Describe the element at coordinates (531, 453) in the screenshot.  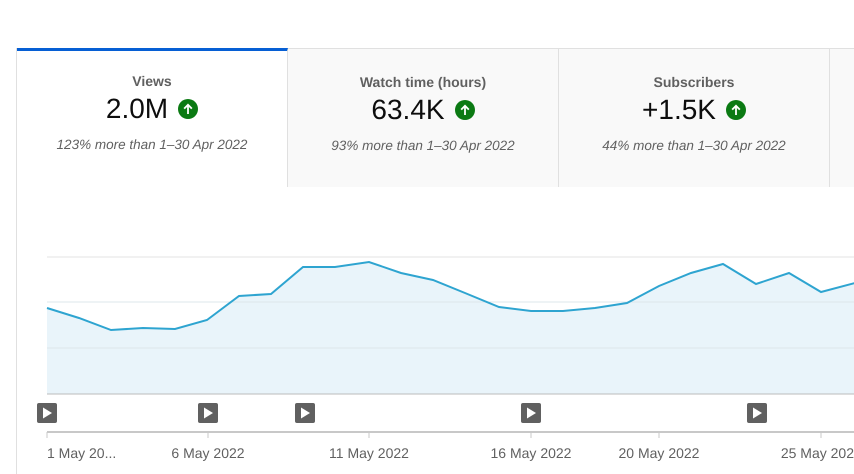
I see `axis-label: 16 May 2022` at that location.